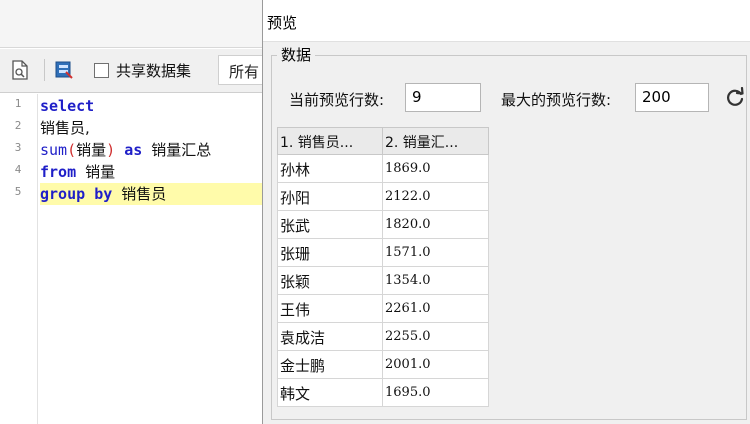 Image resolution: width=750 pixels, height=424 pixels. Describe the element at coordinates (408, 392) in the screenshot. I see `sales-total-cell: 1695.0` at that location.